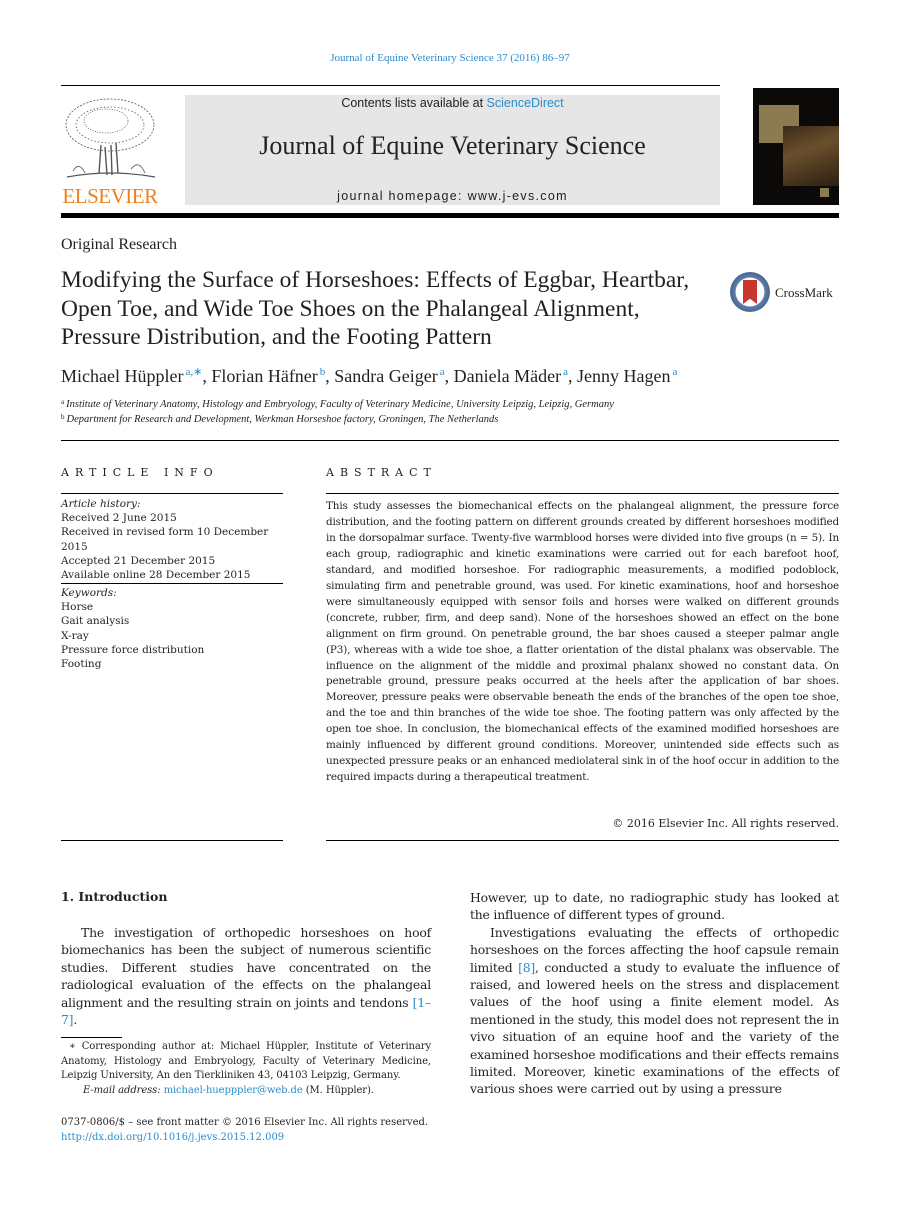 Image resolution: width=900 pixels, height=1230 pixels. Describe the element at coordinates (110, 196) in the screenshot. I see `elsevier-wordmark: ELSEVIER` at that location.